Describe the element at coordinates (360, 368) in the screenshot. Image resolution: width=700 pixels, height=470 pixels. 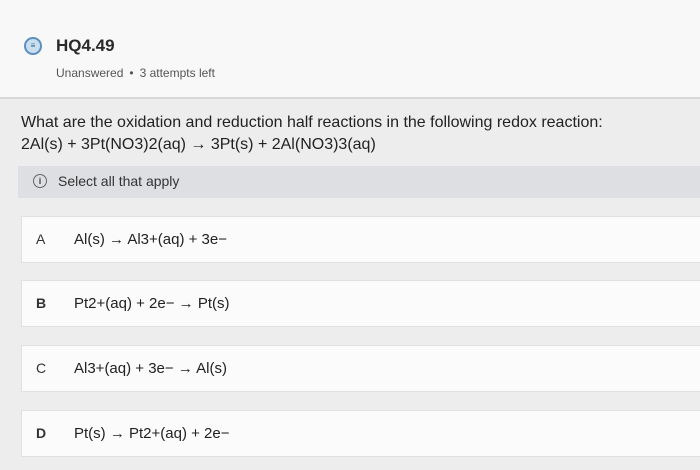
I see `option-c: C Al3+(aq) + 3e− → Al(s)` at that location.